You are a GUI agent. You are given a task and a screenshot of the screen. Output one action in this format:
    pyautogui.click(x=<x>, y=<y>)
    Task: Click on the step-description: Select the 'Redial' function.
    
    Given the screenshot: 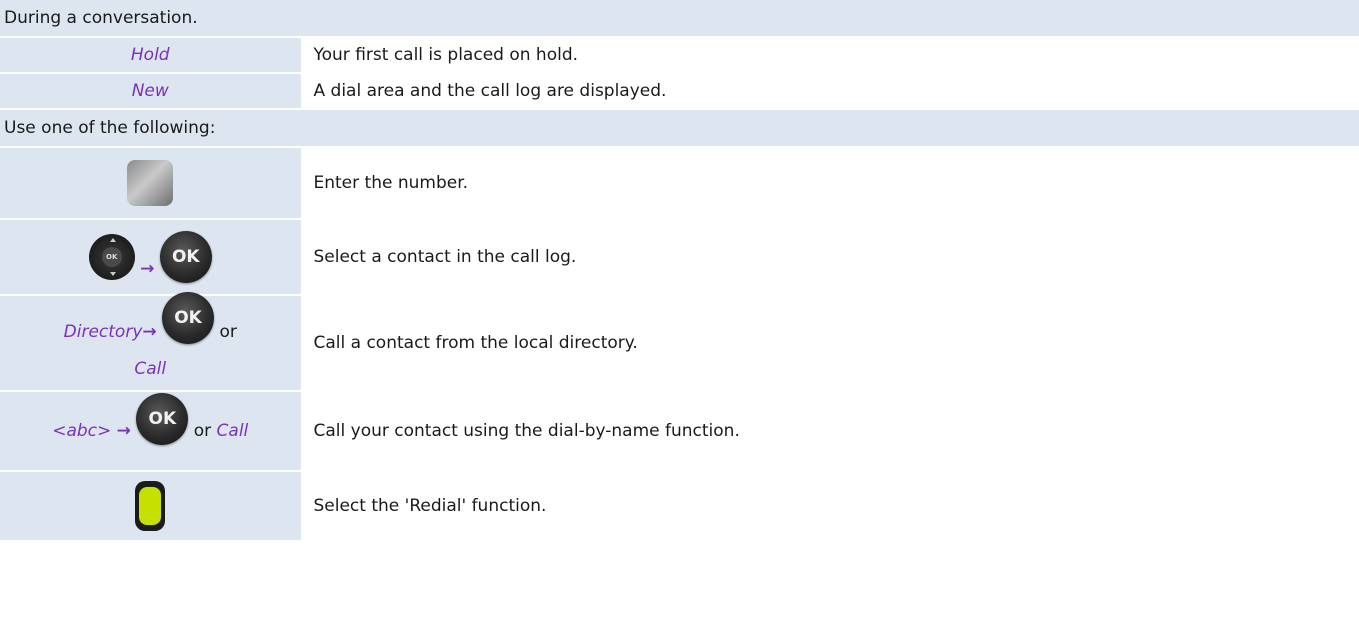 What is the action you would take?
    pyautogui.click(x=830, y=506)
    